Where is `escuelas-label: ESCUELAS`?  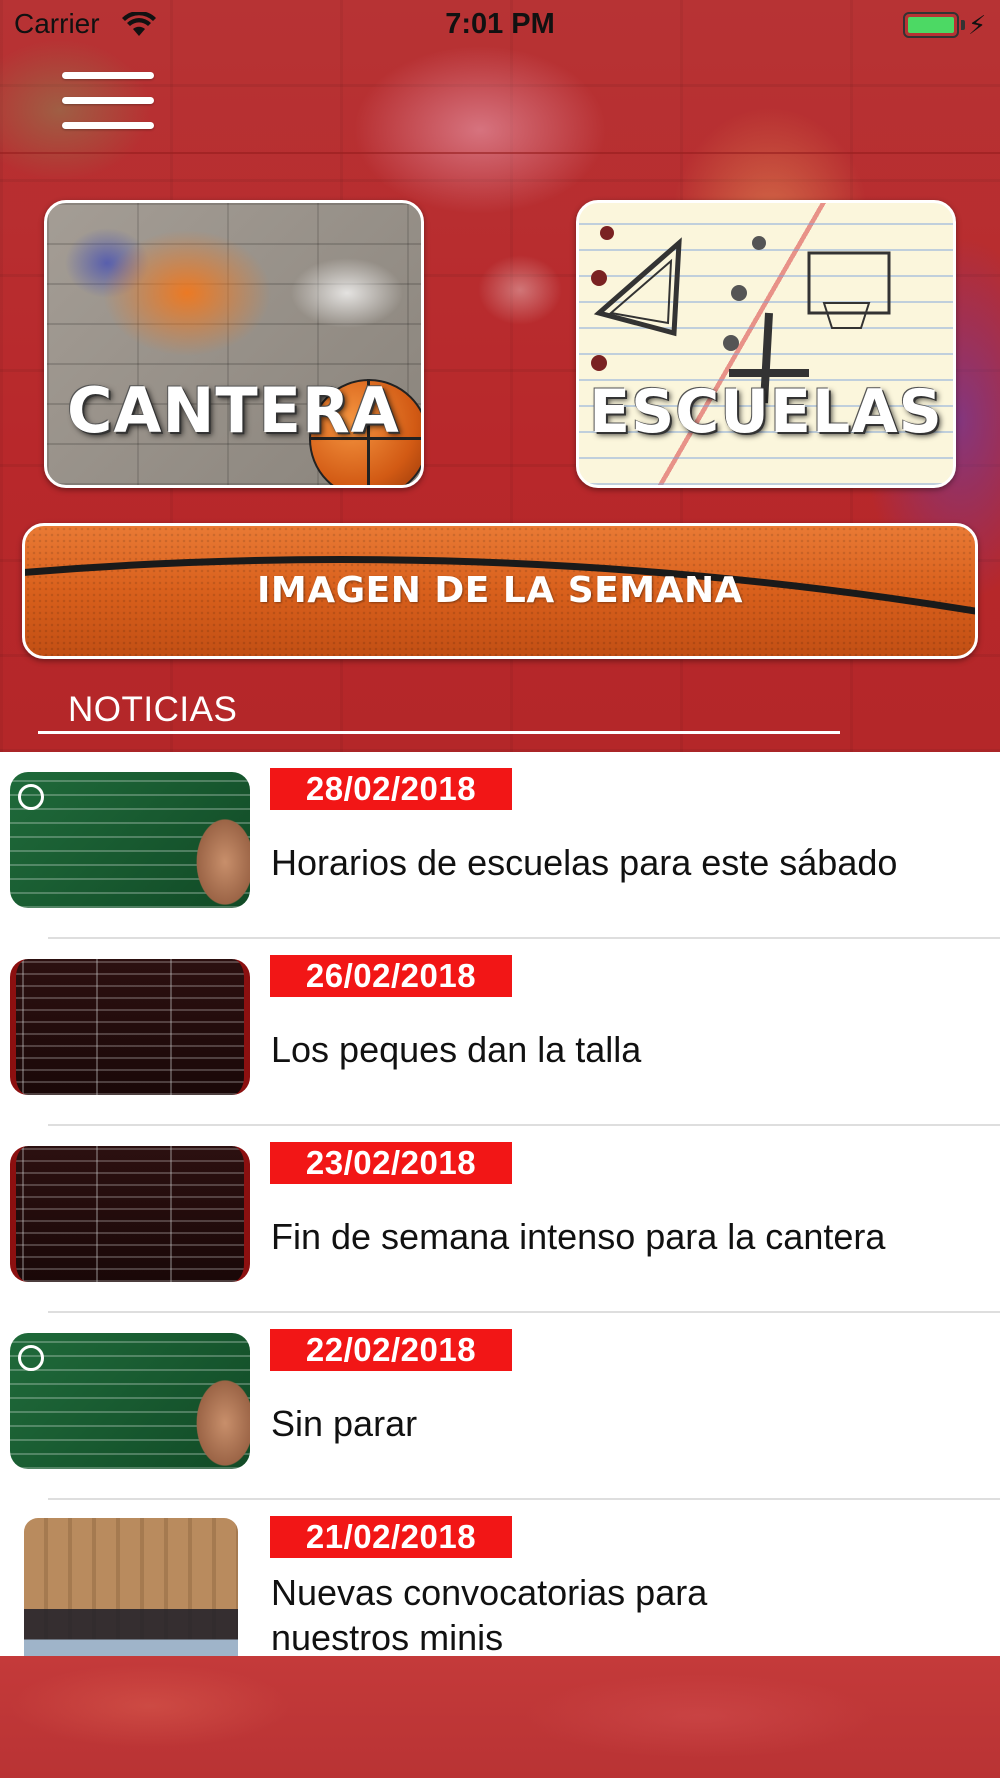
escuelas-label: ESCUELAS is located at coordinates (766, 412).